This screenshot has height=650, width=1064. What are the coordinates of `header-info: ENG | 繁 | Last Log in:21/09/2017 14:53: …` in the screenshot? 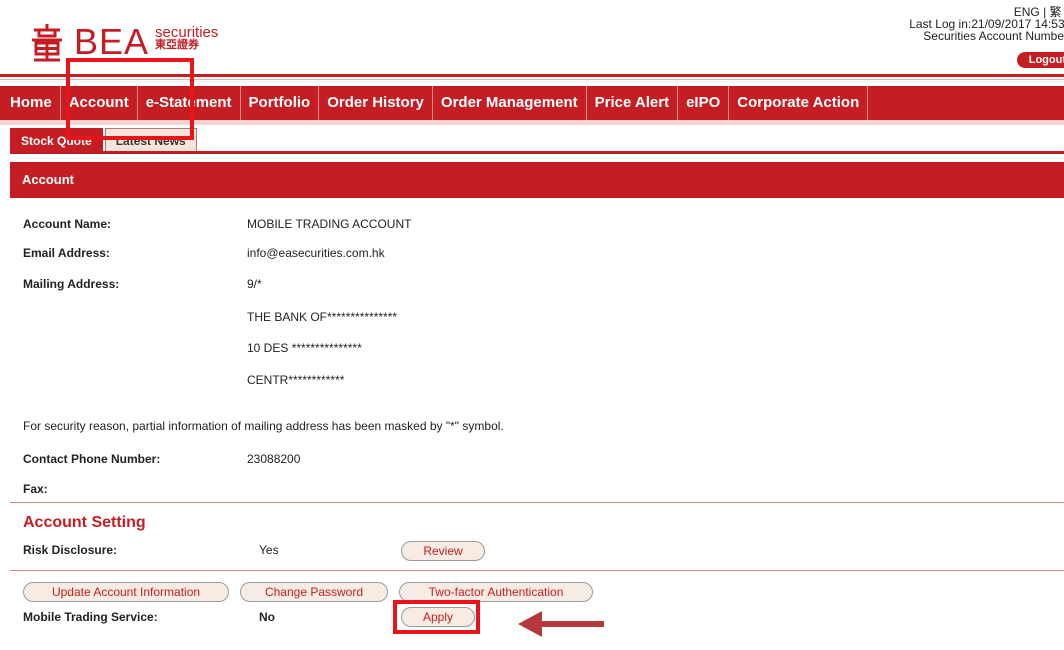 It's located at (986, 24).